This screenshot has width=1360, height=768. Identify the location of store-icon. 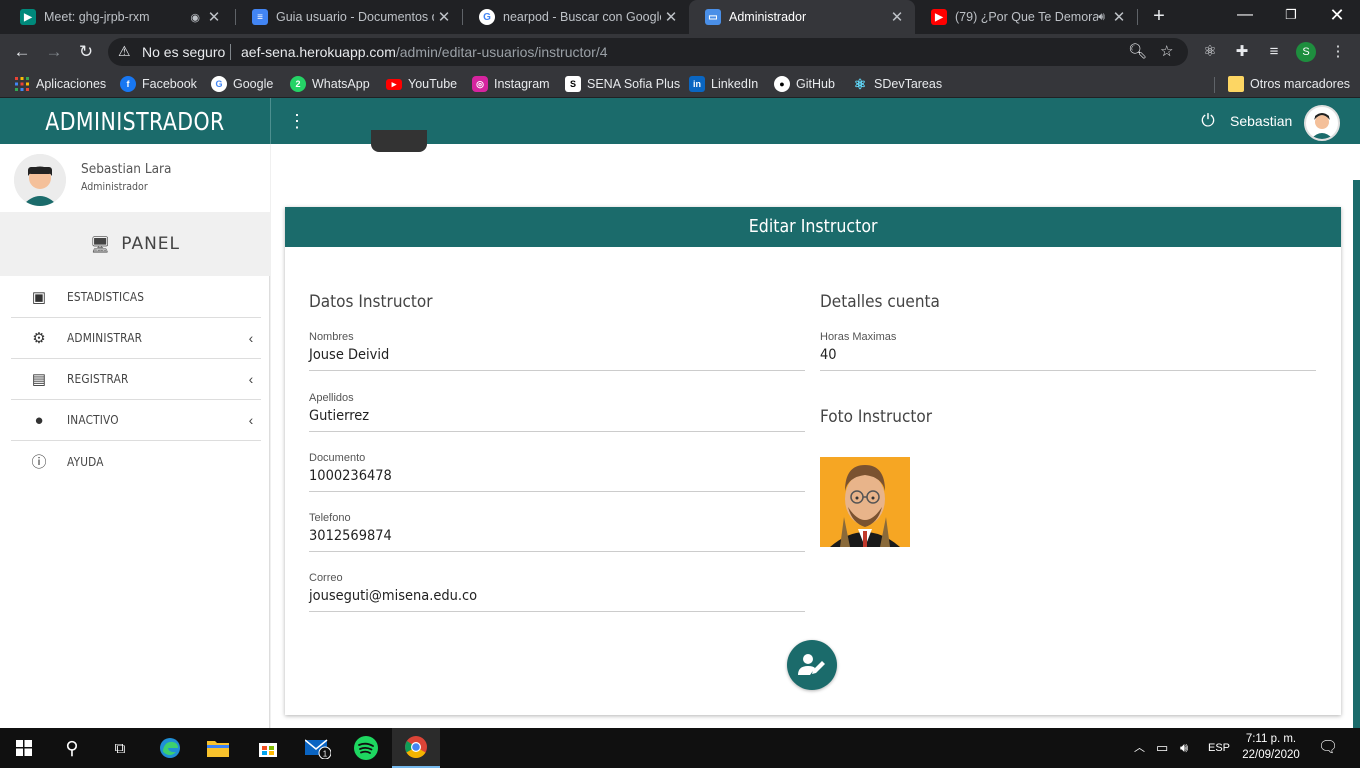
(268, 748).